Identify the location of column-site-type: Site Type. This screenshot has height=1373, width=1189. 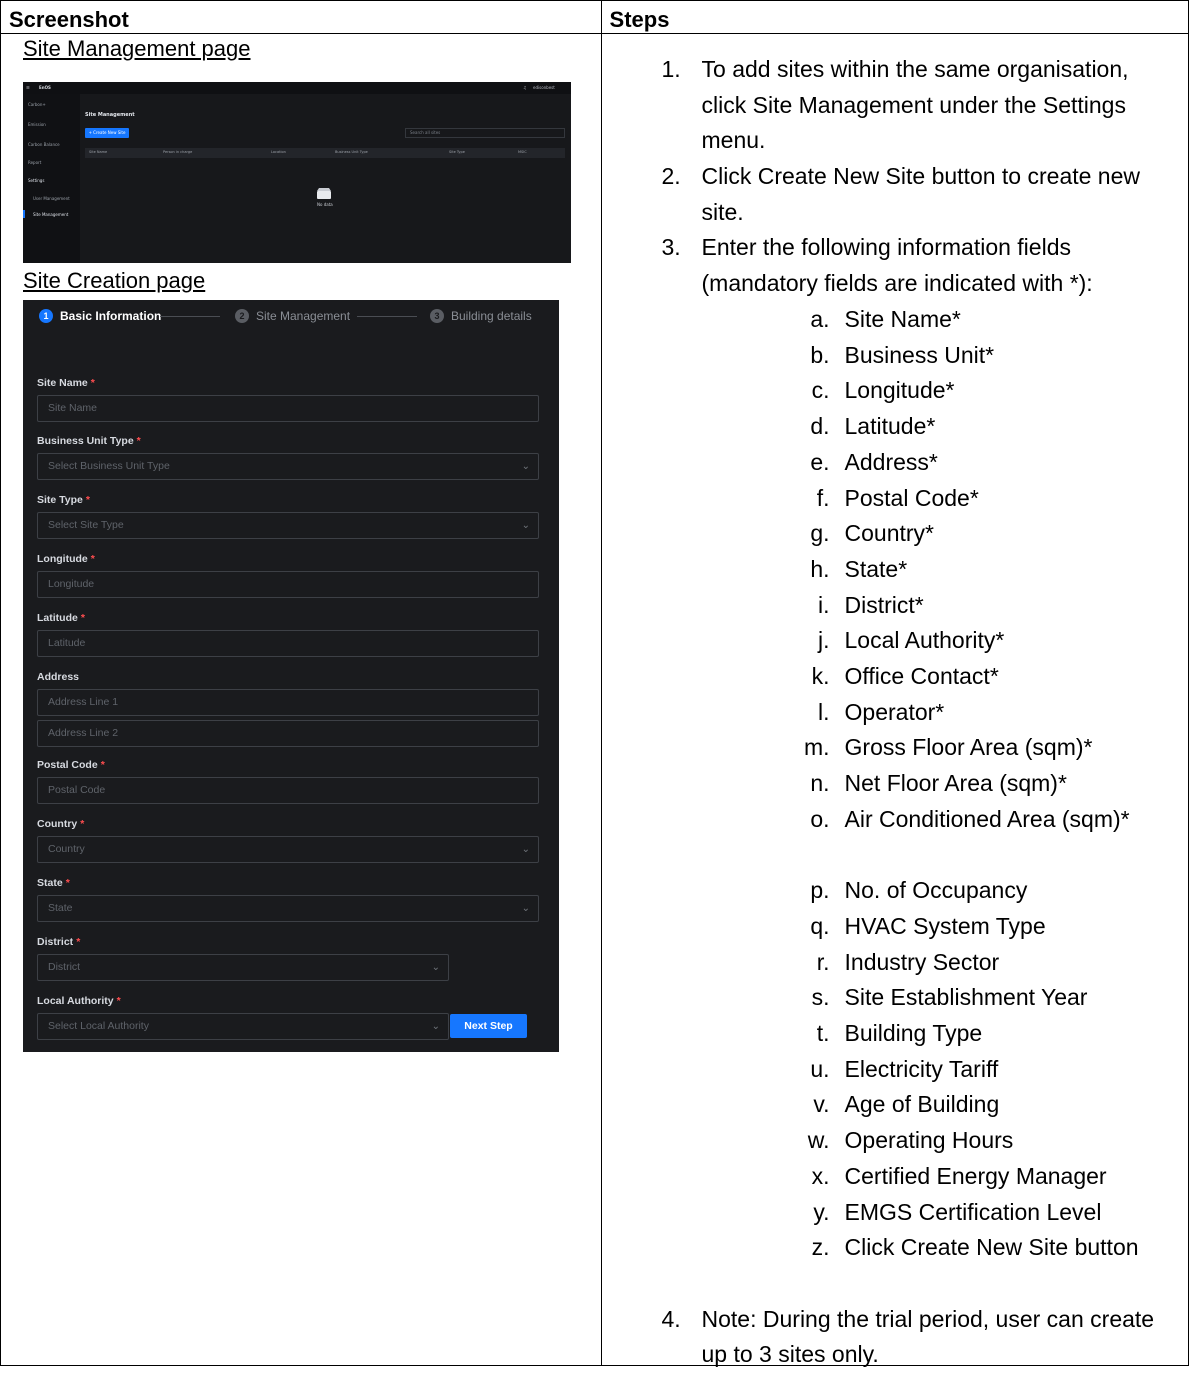
(457, 152).